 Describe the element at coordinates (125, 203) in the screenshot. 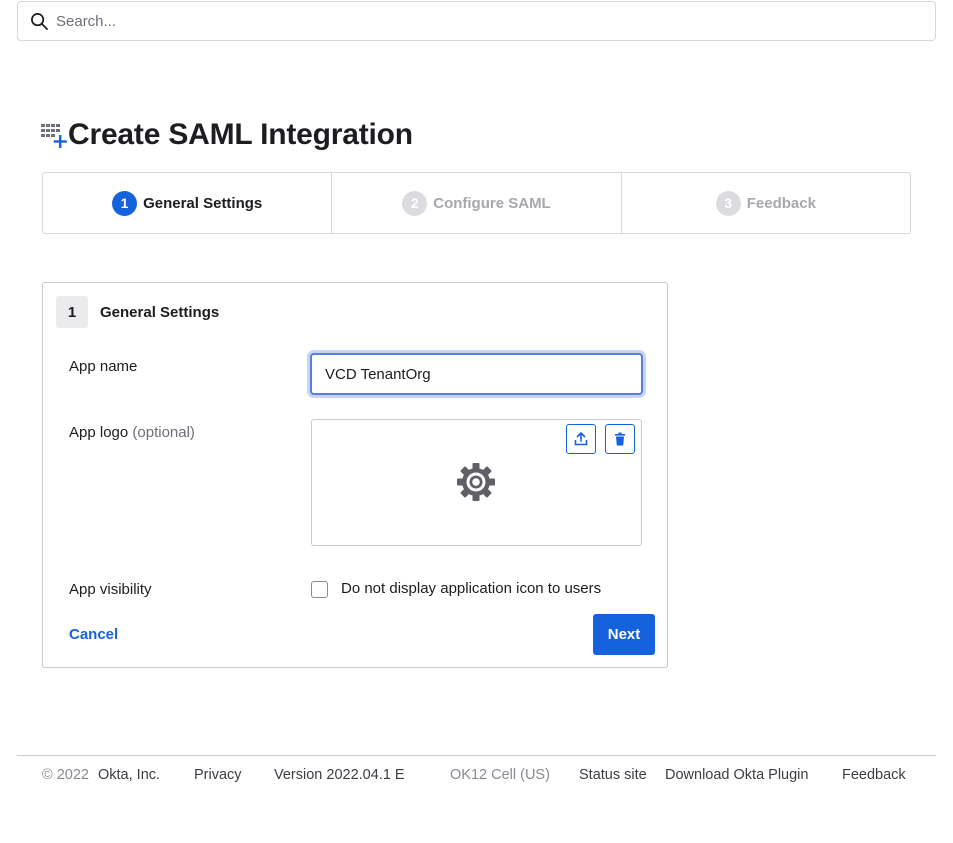

I see `step-number: 1` at that location.